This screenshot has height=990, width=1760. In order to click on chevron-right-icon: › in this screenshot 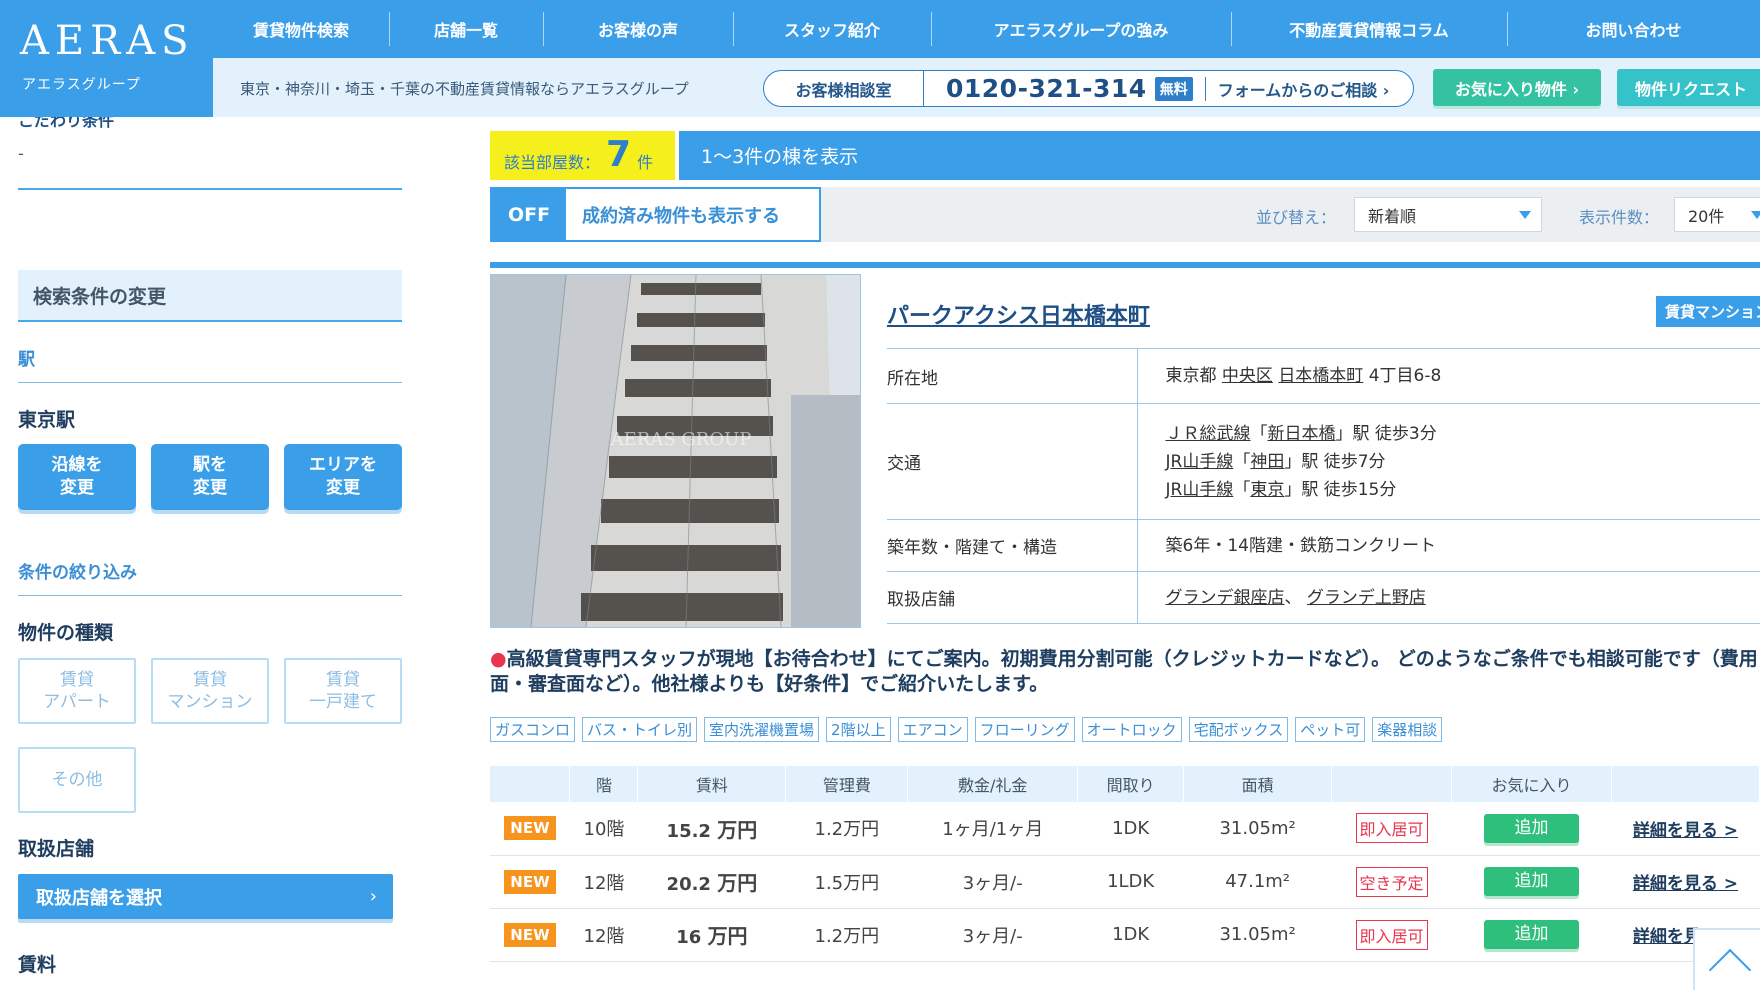, I will do `click(373, 896)`.